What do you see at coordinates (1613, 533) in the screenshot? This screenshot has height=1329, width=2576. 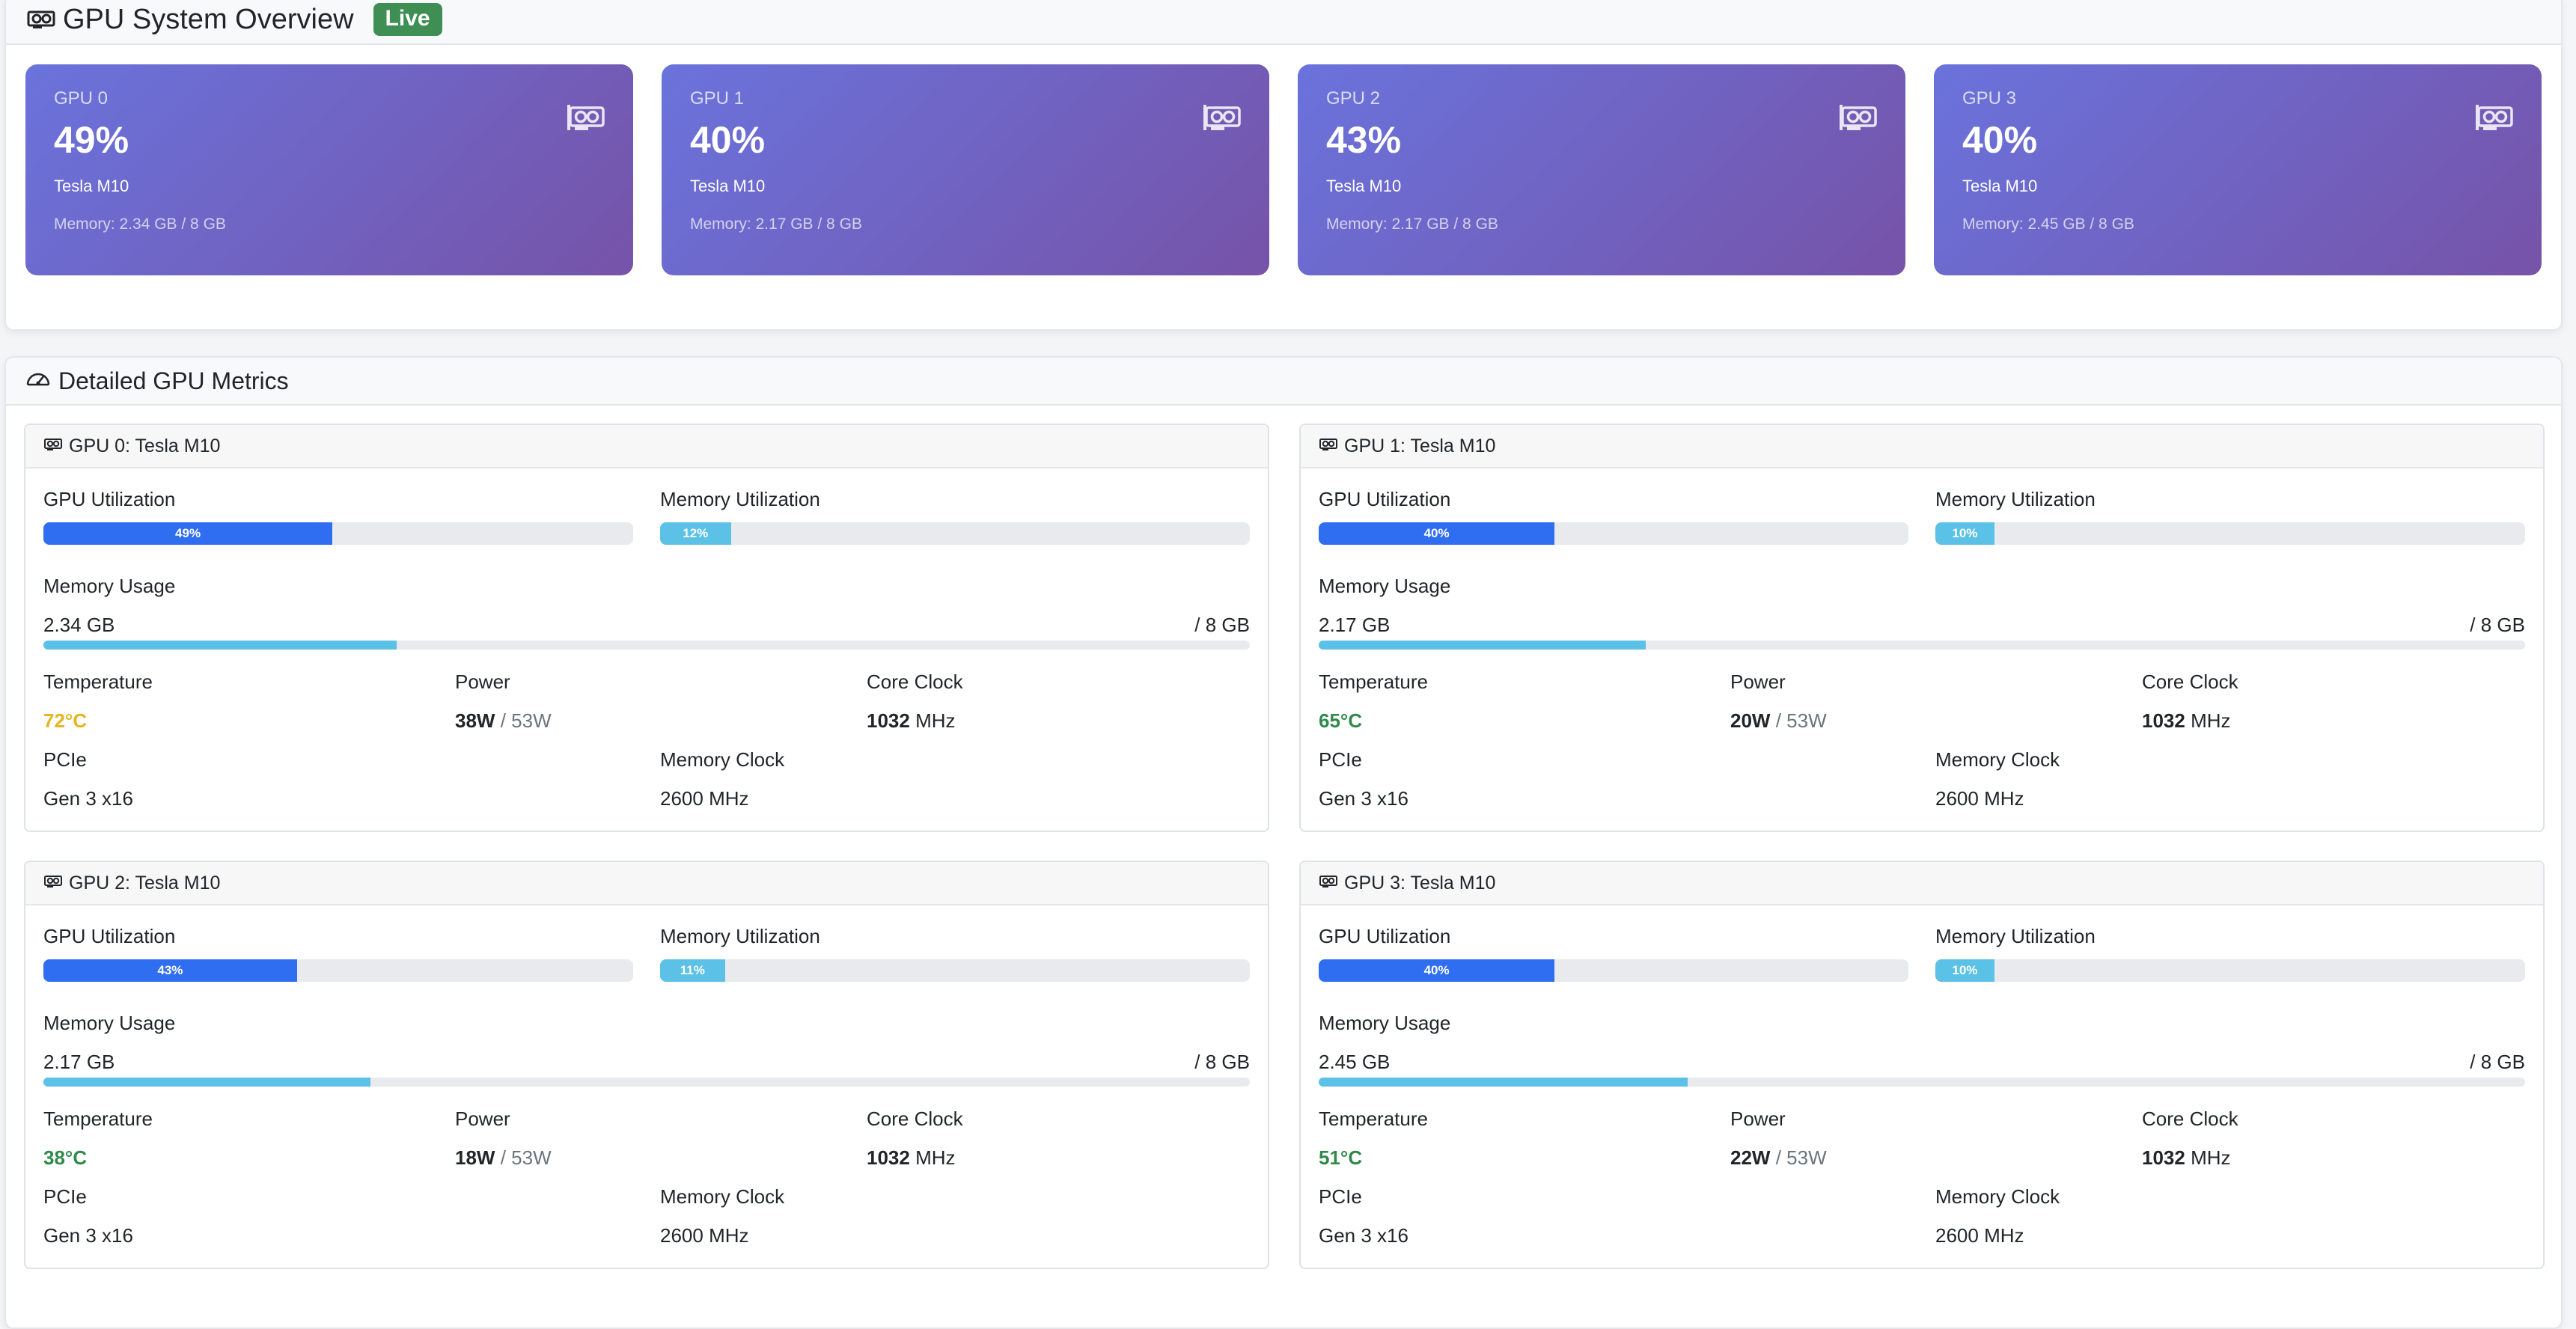 I see `gpu-utilization-bar: 40%` at bounding box center [1613, 533].